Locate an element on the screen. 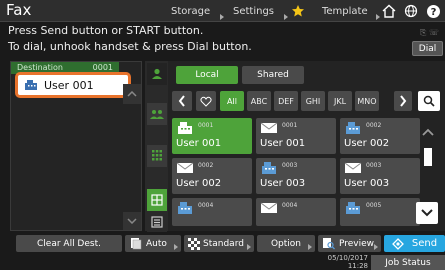  dial-button: Dial is located at coordinates (427, 48).